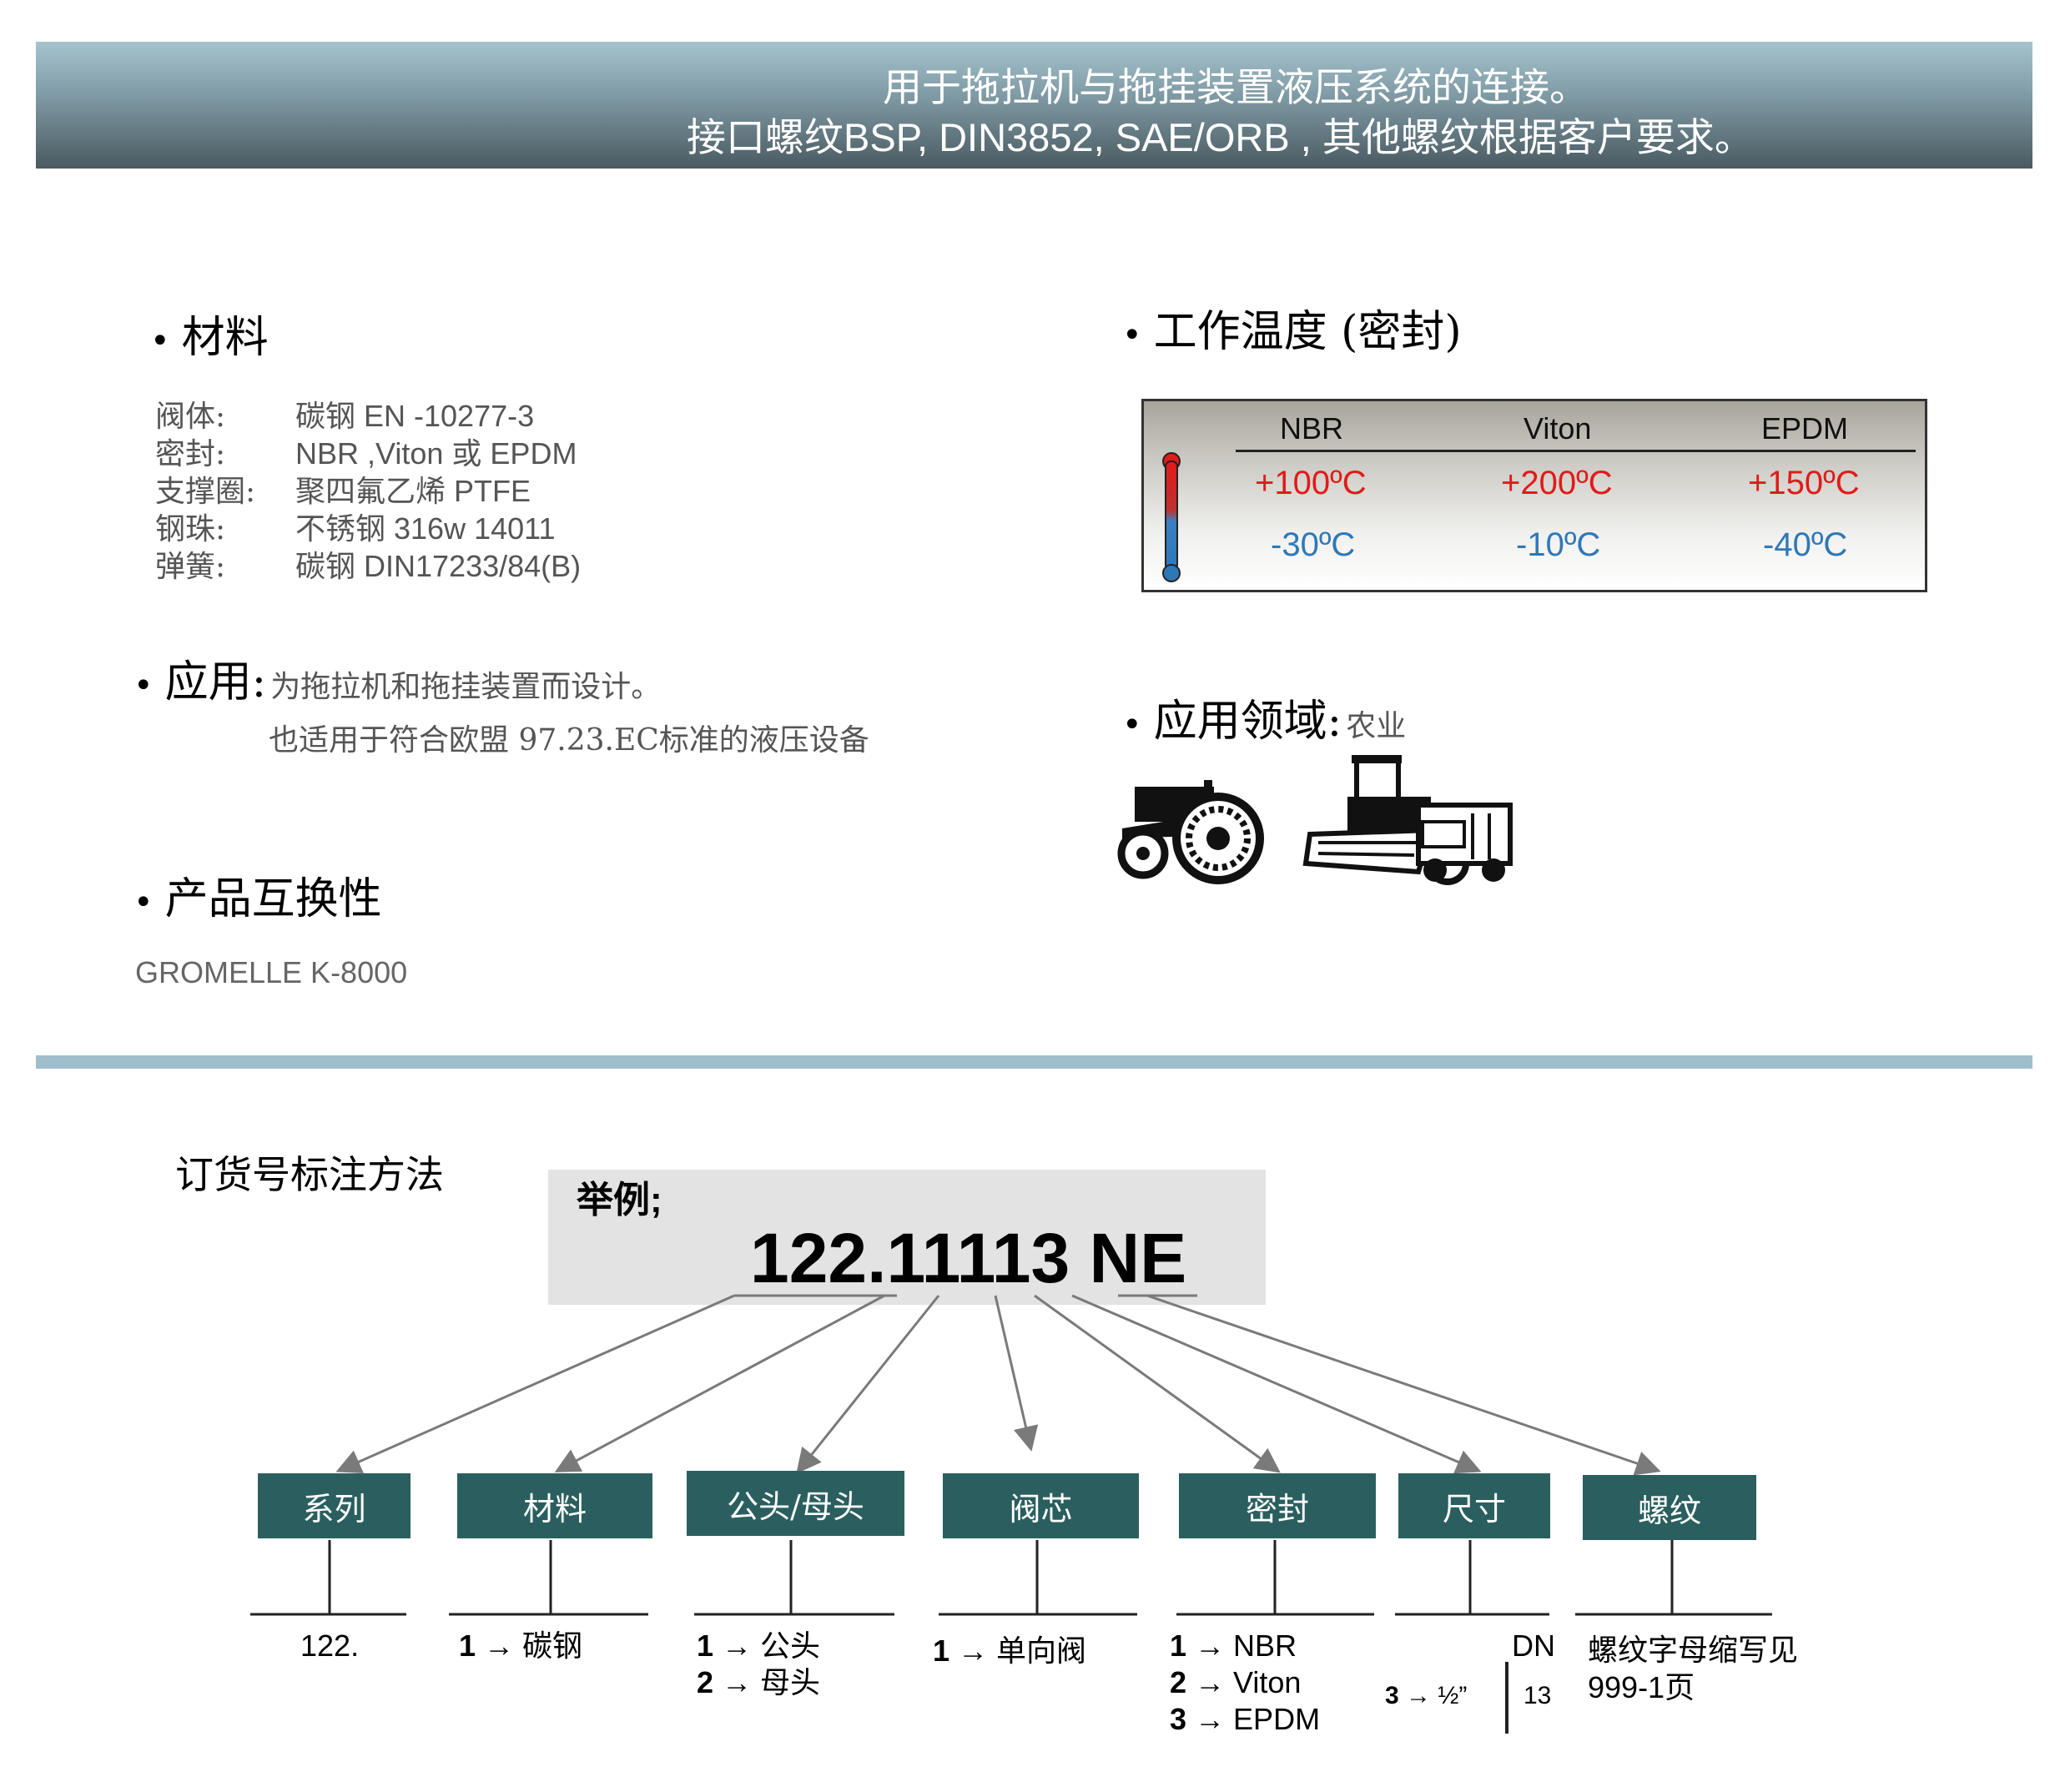  Describe the element at coordinates (330, 1645) in the screenshot. I see `series-value: 122.` at that location.